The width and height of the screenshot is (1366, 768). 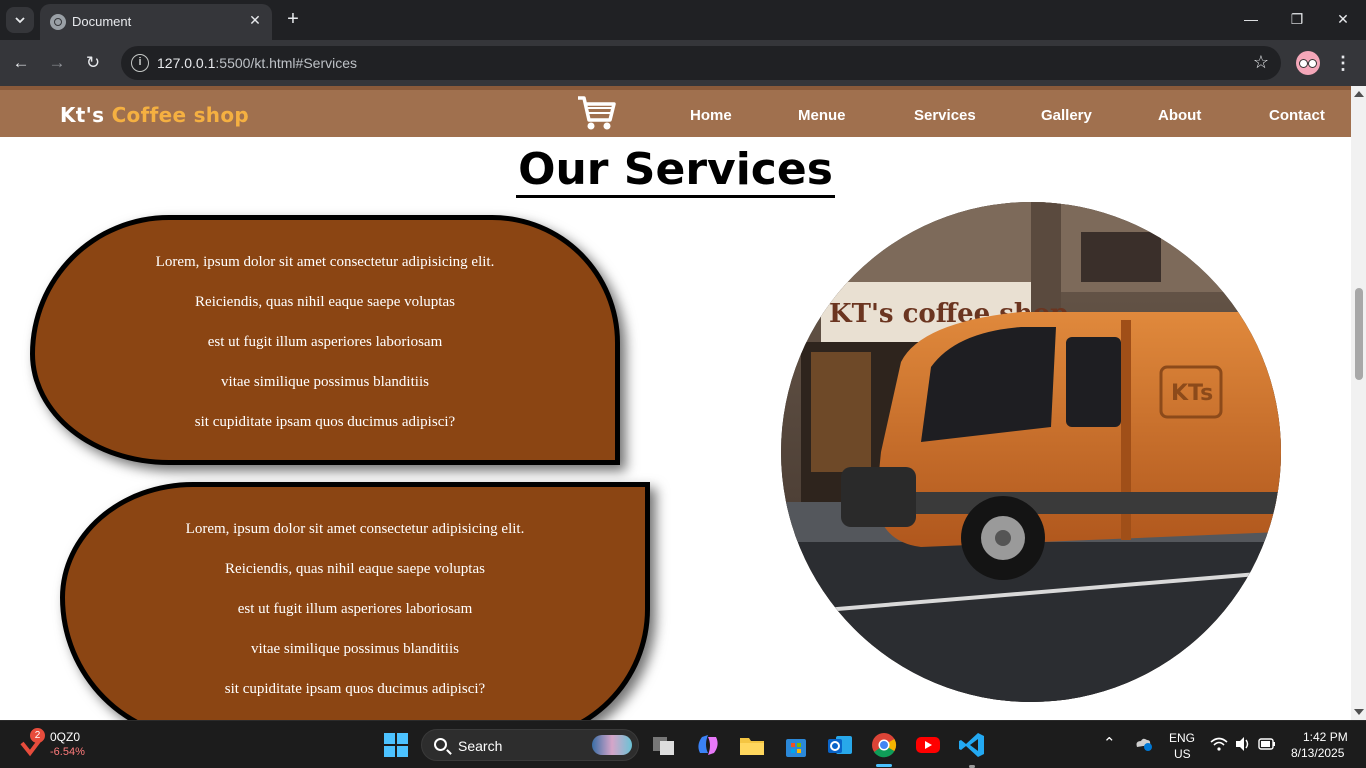 What do you see at coordinates (58, 22) in the screenshot?
I see `globe-icon` at bounding box center [58, 22].